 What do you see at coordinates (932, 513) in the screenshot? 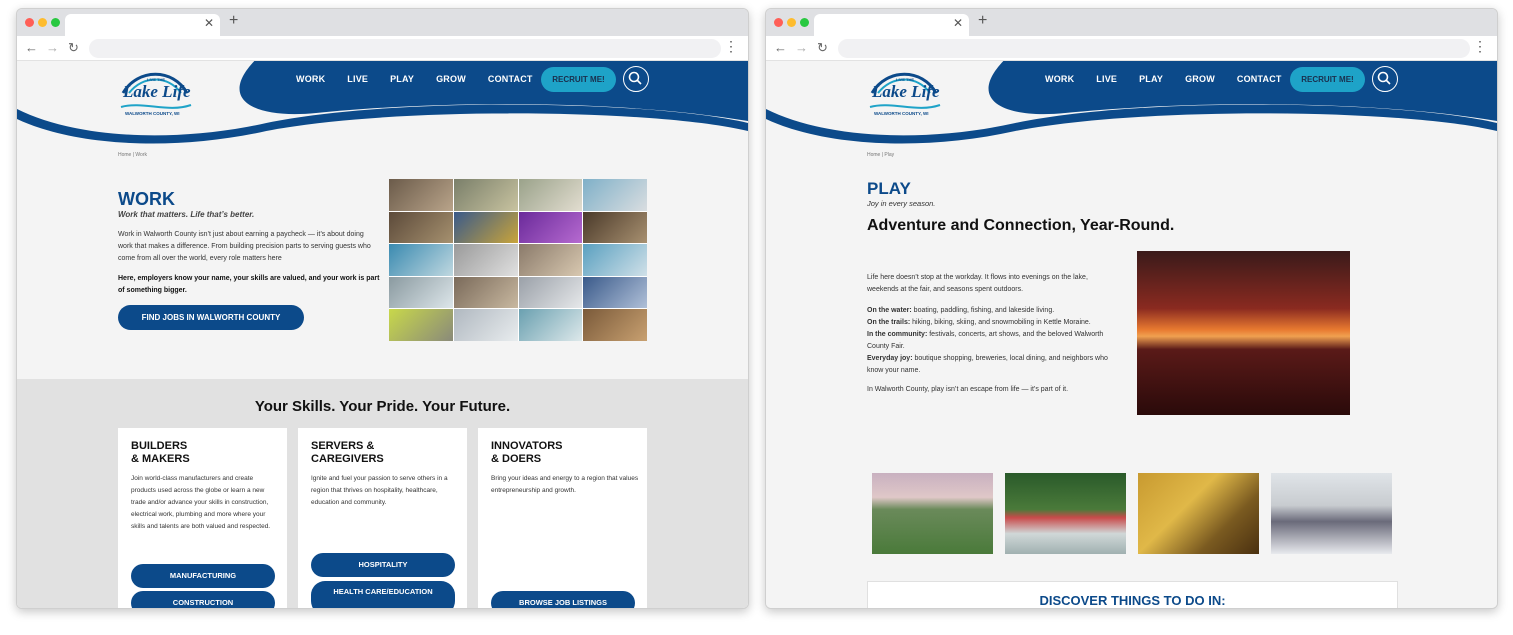
I see `farm-field-photo` at bounding box center [932, 513].